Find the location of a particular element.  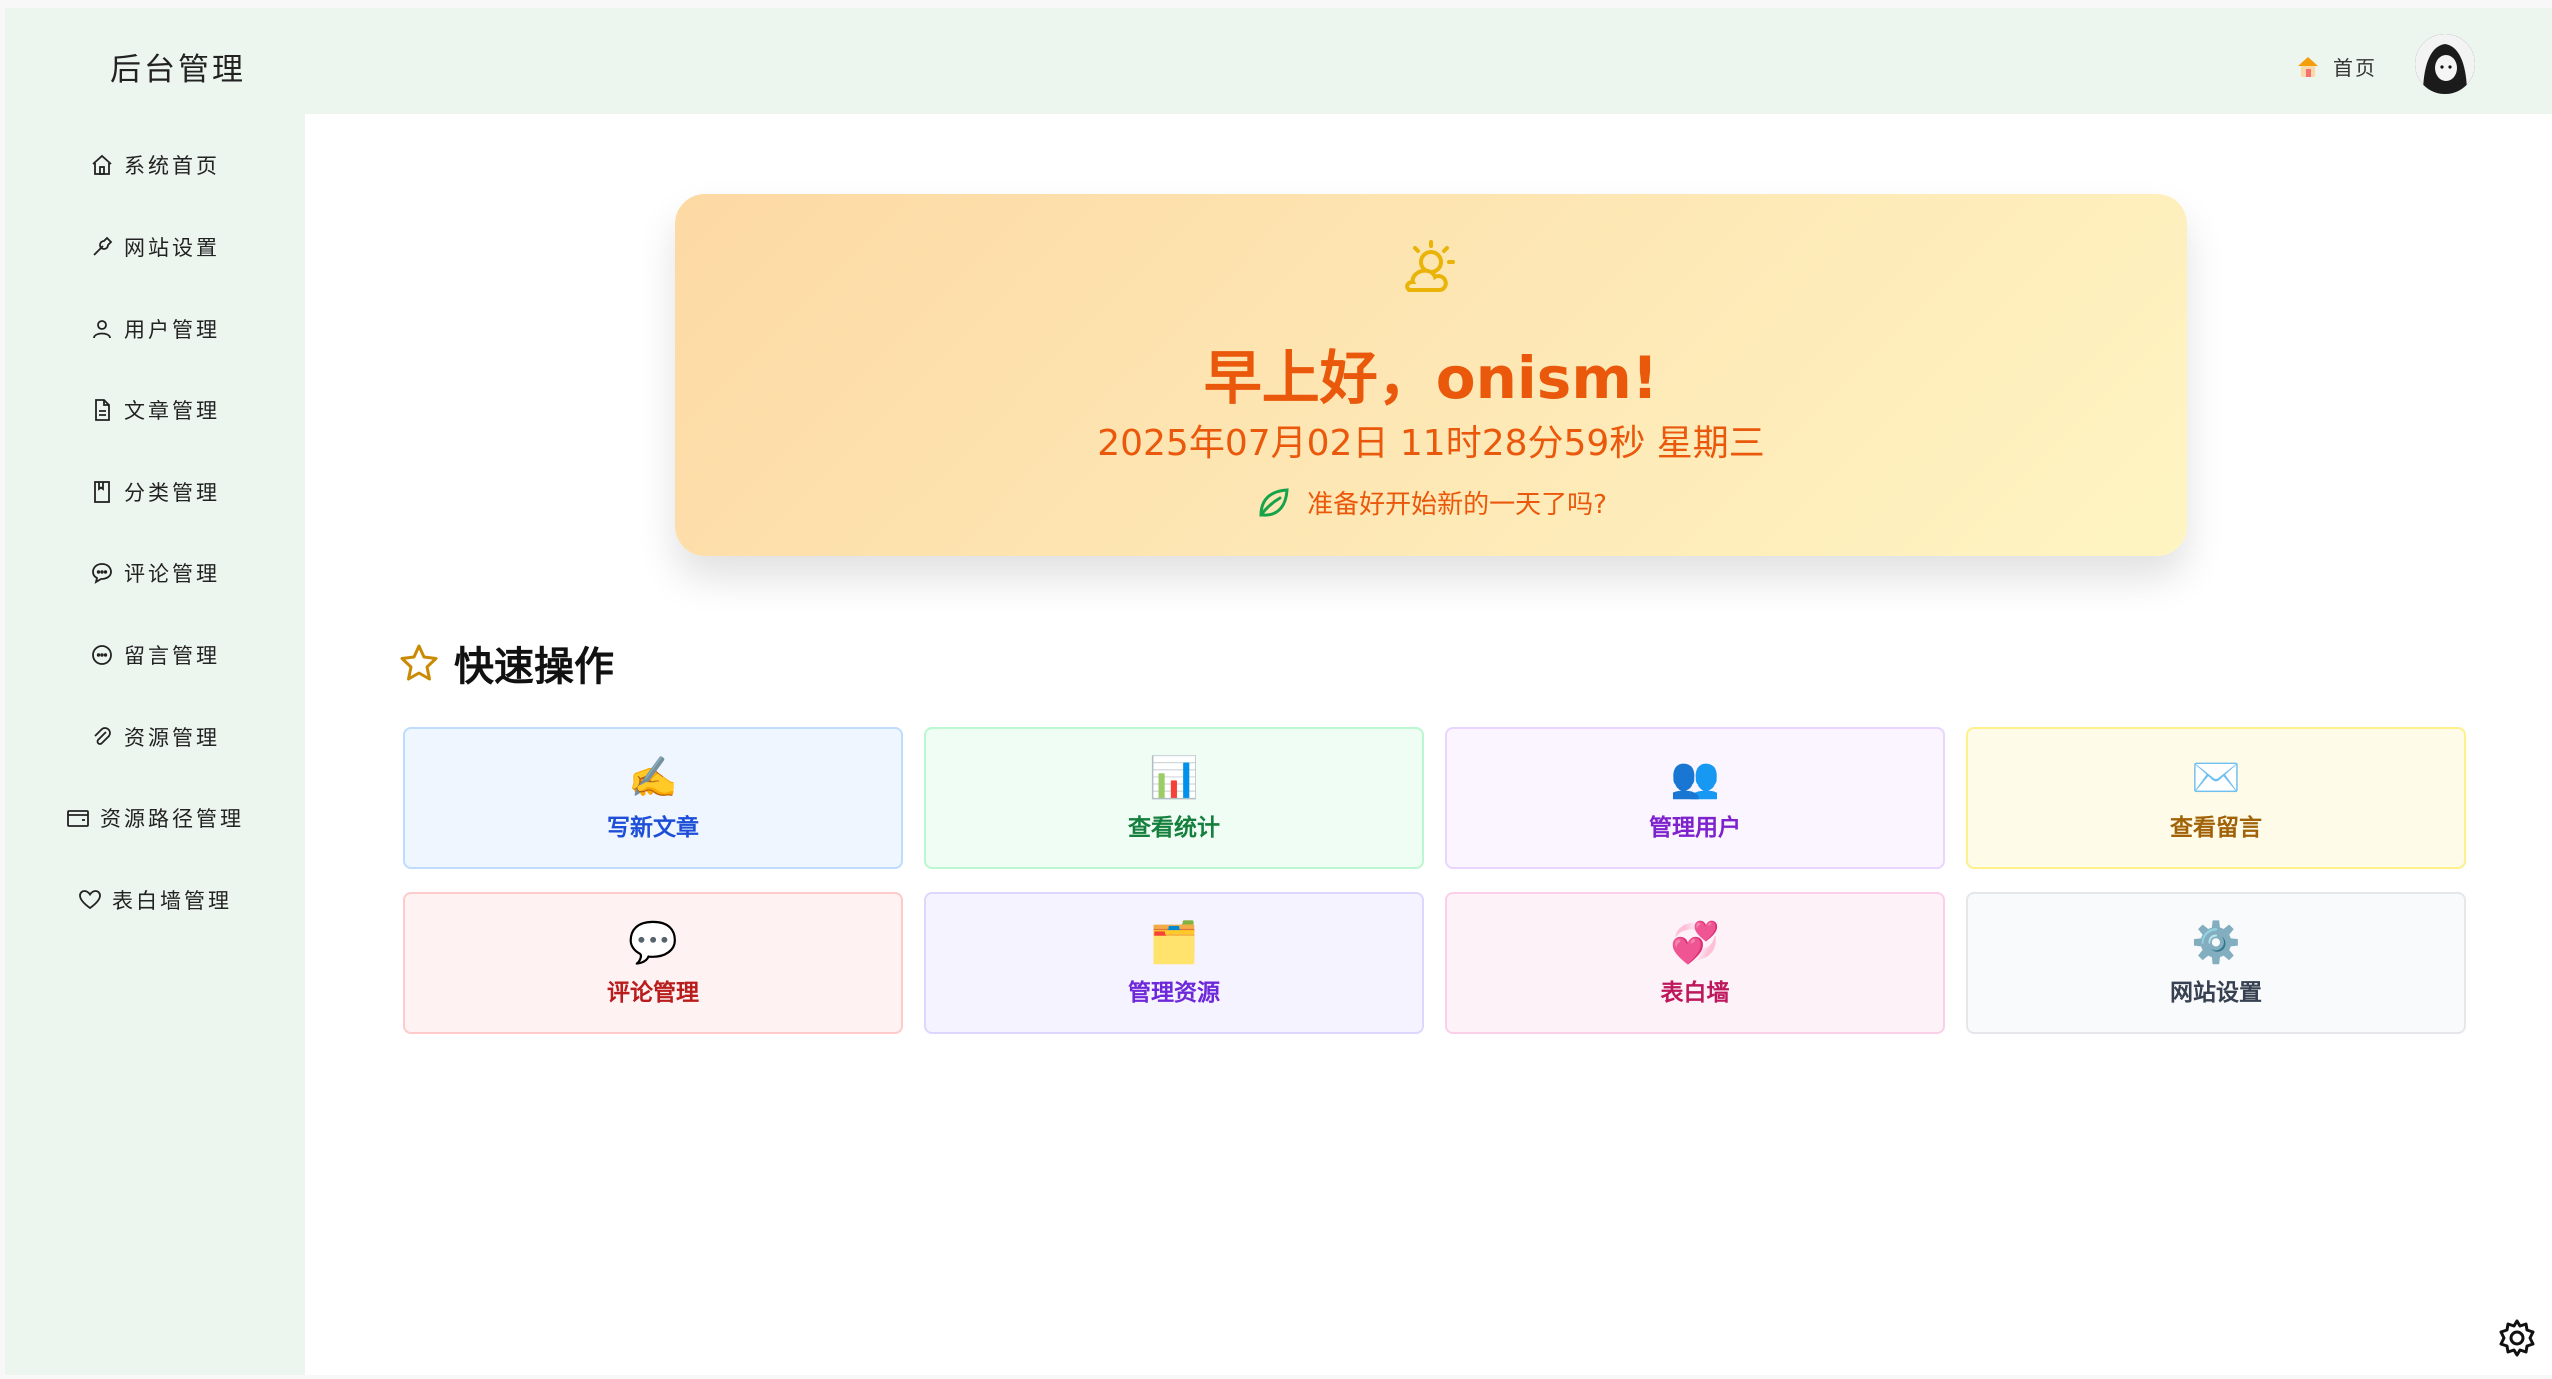

quick-action-view-stats: 📊 查看统计 is located at coordinates (1174, 798).